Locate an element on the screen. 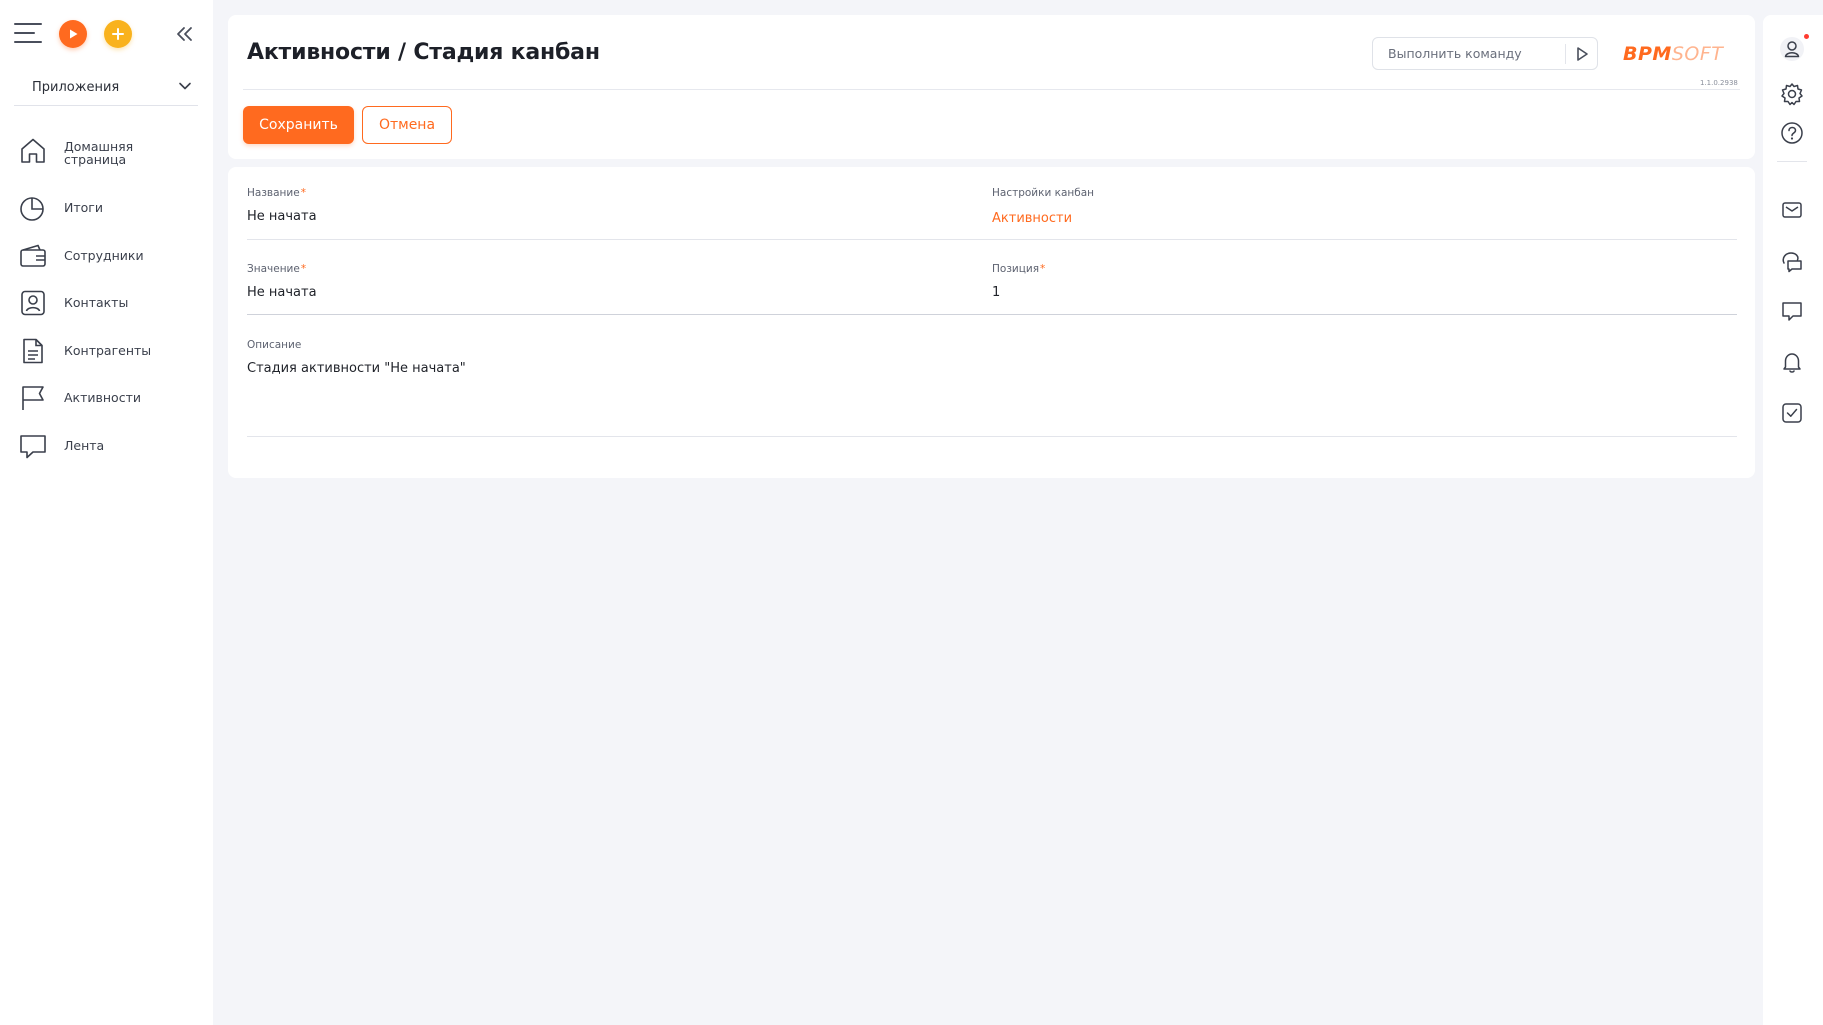 The image size is (1823, 1025). collapse-sidebar-button is located at coordinates (185, 34).